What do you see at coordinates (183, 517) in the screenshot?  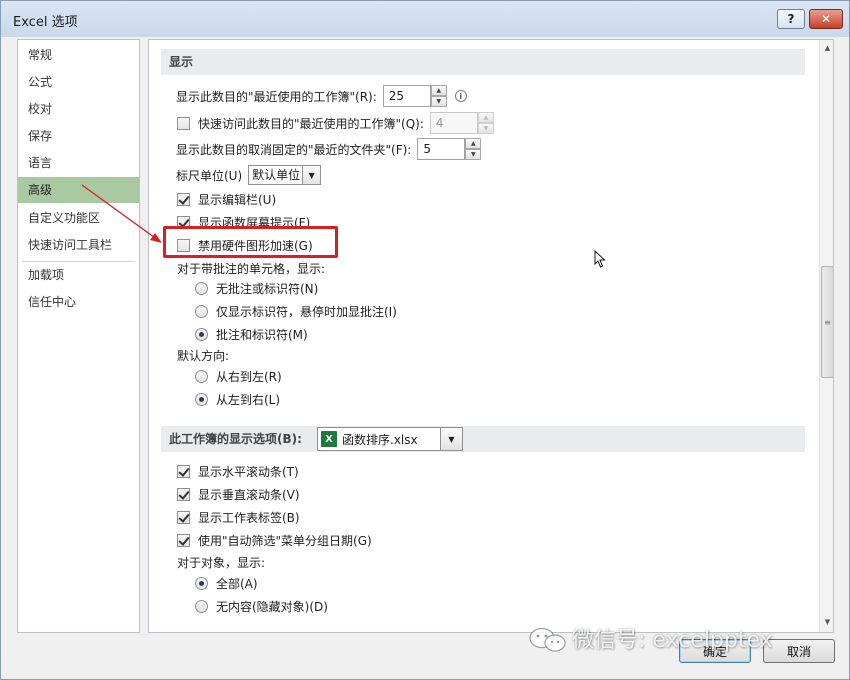 I see `show-sheet-tabs-checkbox` at bounding box center [183, 517].